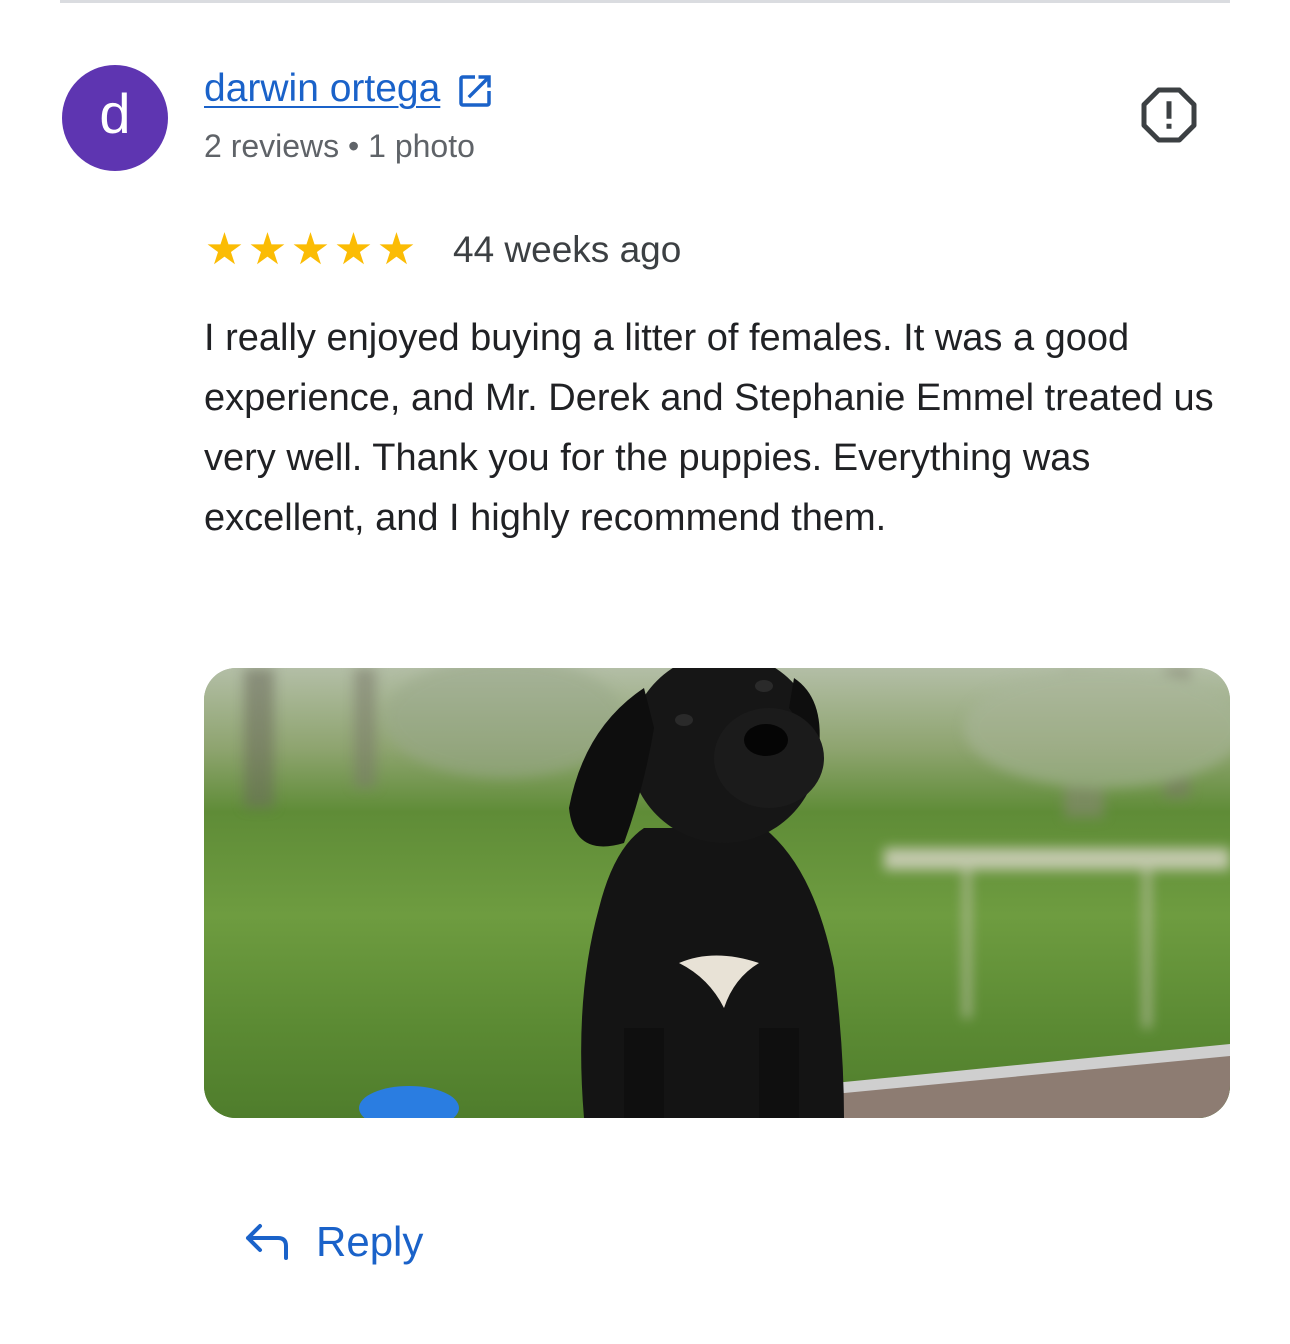  What do you see at coordinates (339, 146) in the screenshot?
I see `author-meta: 2 reviews • 1 photo` at bounding box center [339, 146].